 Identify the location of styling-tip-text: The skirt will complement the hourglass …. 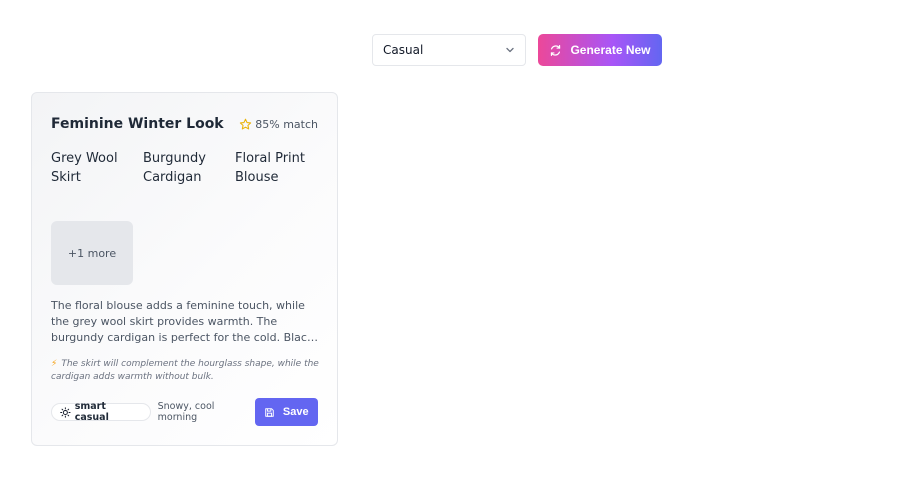
(185, 370).